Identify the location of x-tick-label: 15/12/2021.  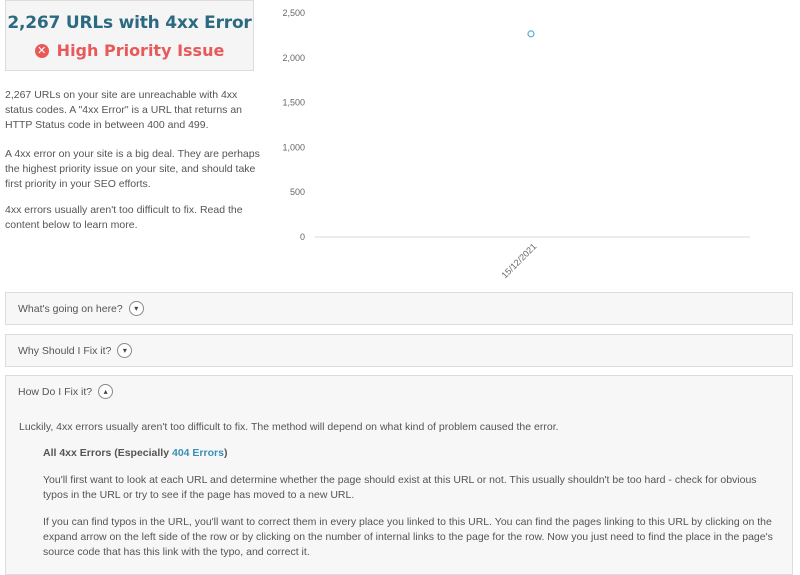
(518, 260).